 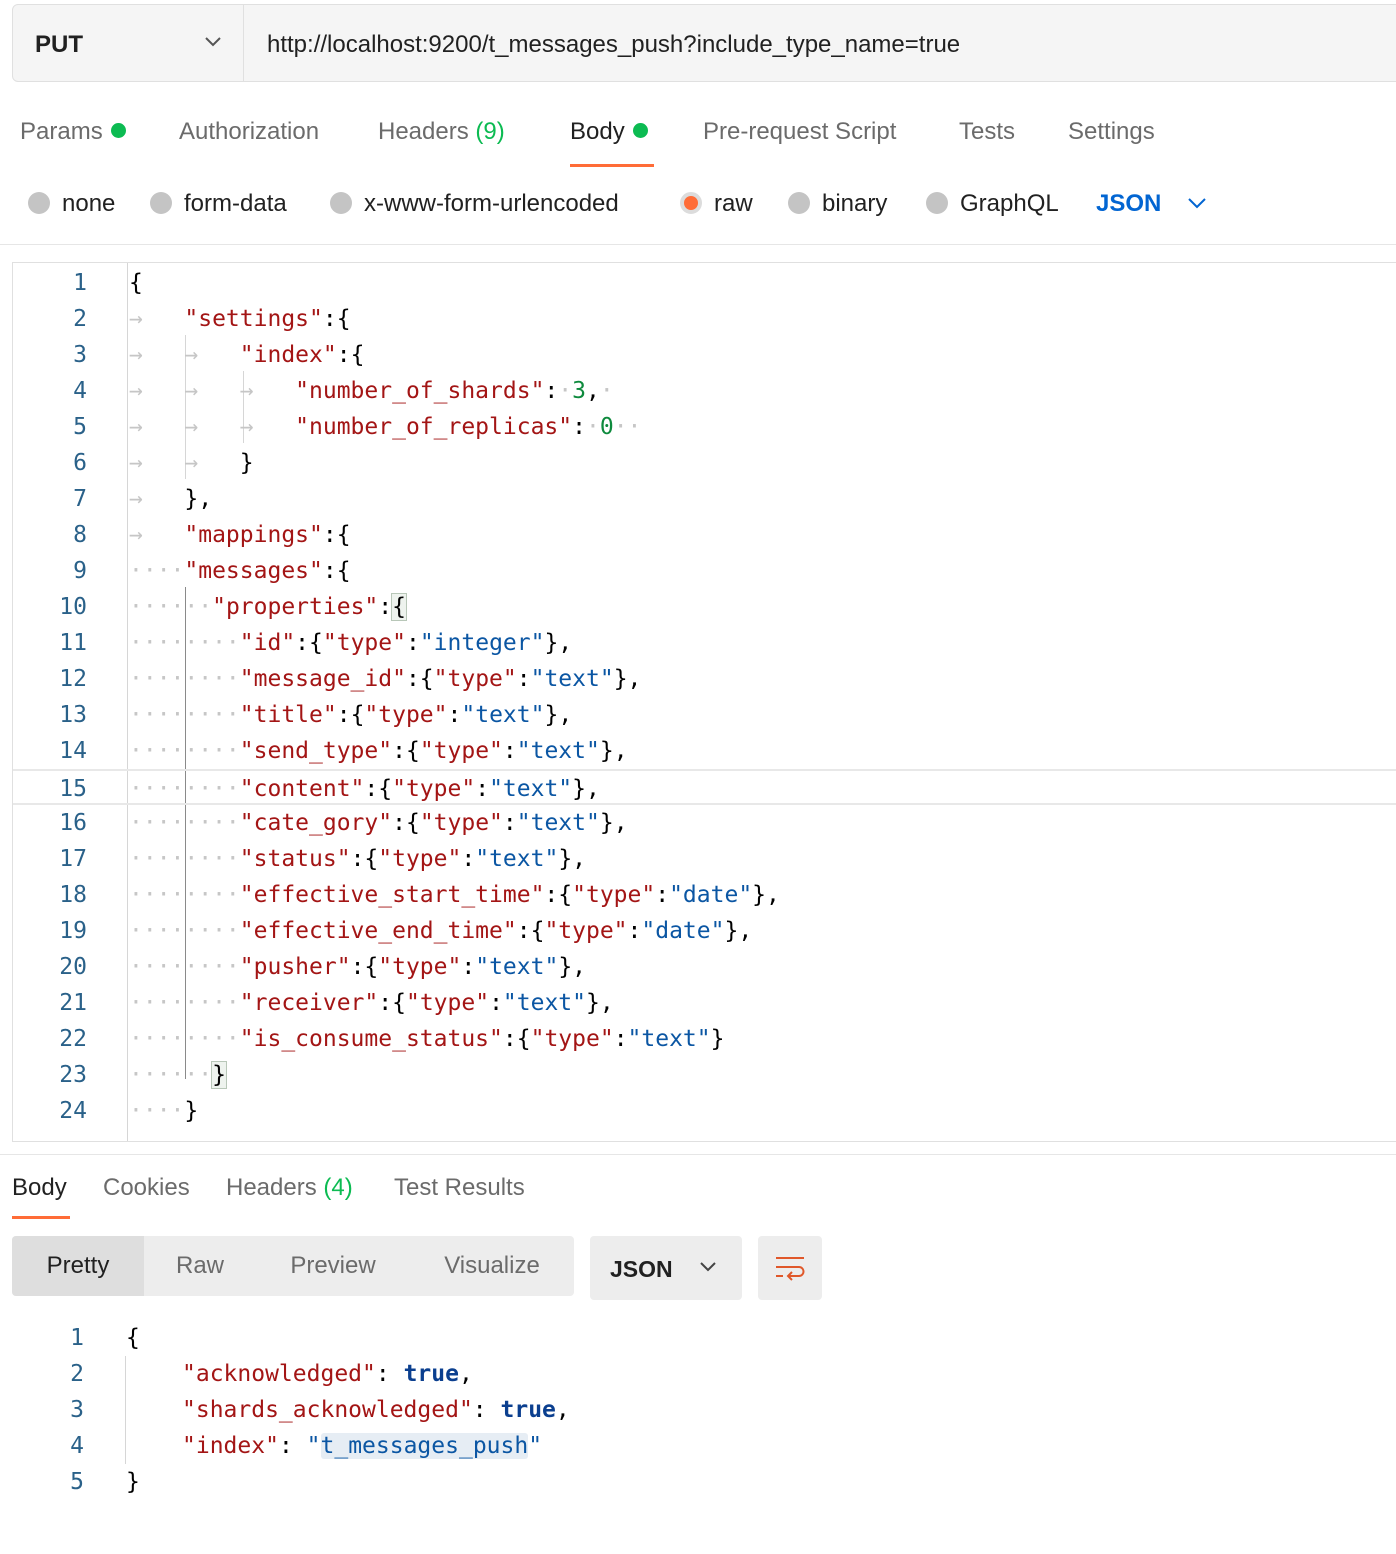 I want to click on code-line: 4 → → → "number_of_shards":·3,·, so click(x=343, y=391).